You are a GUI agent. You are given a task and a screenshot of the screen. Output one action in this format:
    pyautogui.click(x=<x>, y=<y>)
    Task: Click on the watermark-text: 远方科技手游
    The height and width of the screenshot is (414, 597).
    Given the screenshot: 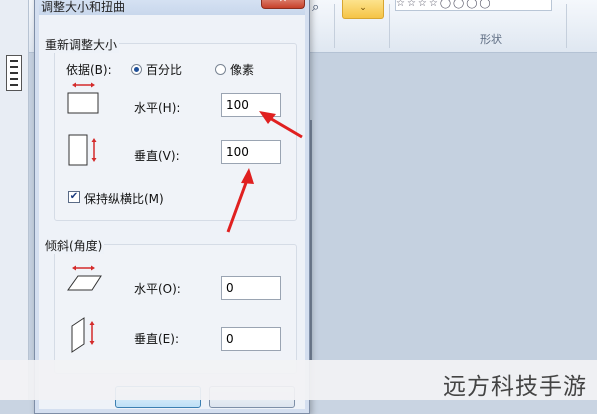 What is the action you would take?
    pyautogui.click(x=515, y=387)
    